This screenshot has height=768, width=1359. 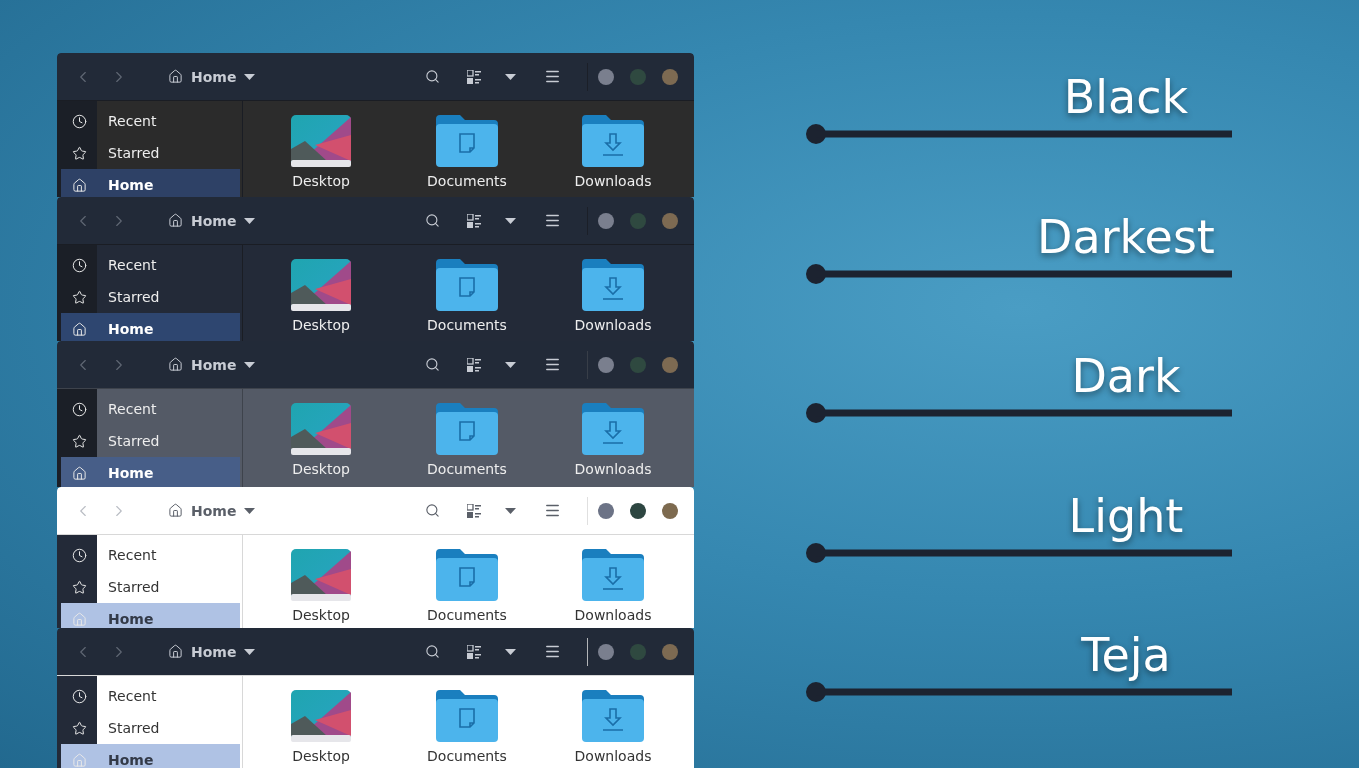 I want to click on variant-label: Teja, so click(x=1126, y=655).